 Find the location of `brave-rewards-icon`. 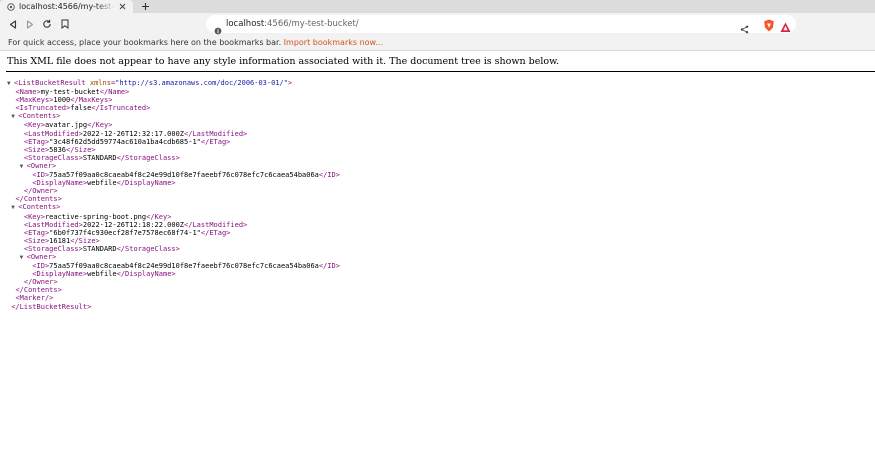

brave-rewards-icon is located at coordinates (785, 25).